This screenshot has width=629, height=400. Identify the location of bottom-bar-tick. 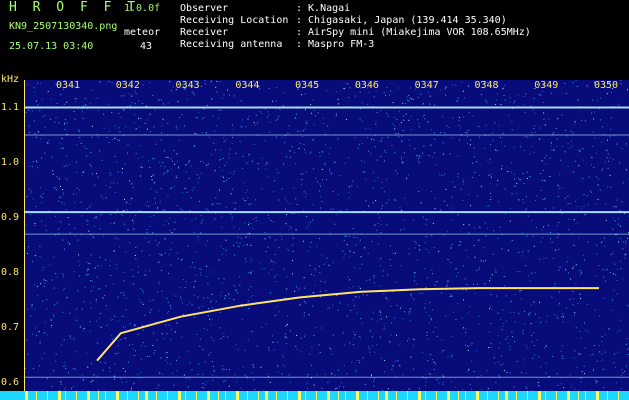
(98, 395).